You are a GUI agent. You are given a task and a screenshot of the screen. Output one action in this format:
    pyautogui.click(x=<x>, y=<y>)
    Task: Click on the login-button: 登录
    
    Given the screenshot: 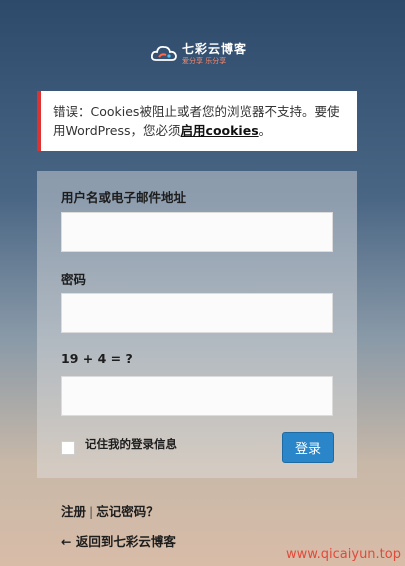 What is the action you would take?
    pyautogui.click(x=308, y=447)
    